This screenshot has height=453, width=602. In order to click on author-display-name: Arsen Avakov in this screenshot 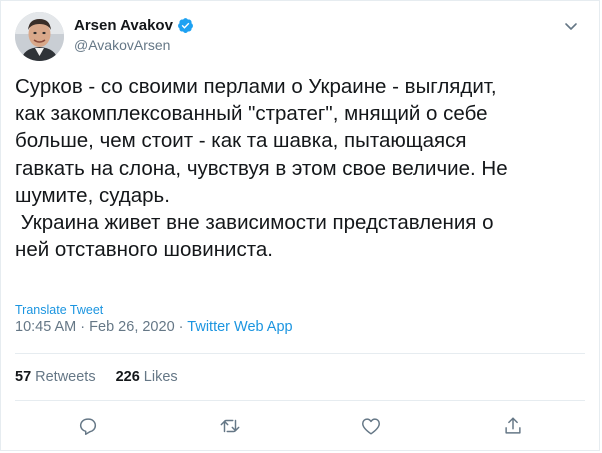, I will do `click(123, 25)`.